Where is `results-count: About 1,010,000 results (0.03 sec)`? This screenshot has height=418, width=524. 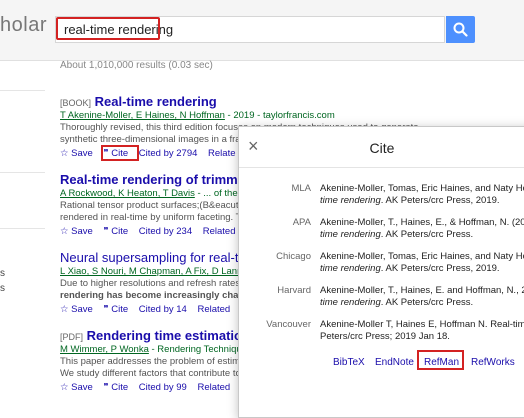
results-count: About 1,010,000 results (0.03 sec) is located at coordinates (136, 65).